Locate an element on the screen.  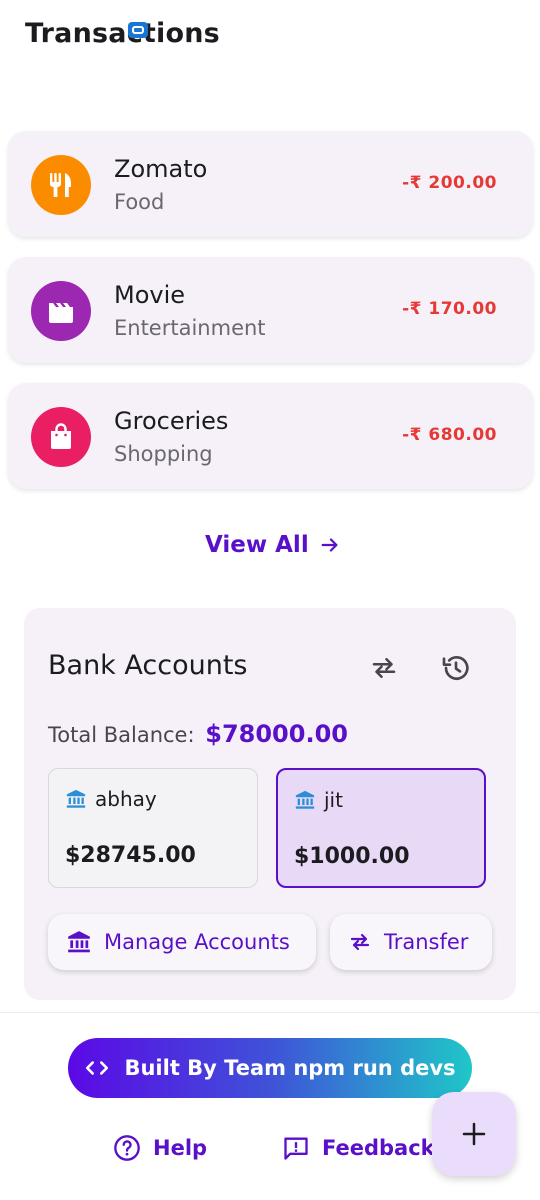
help-label: Help is located at coordinates (180, 1148).